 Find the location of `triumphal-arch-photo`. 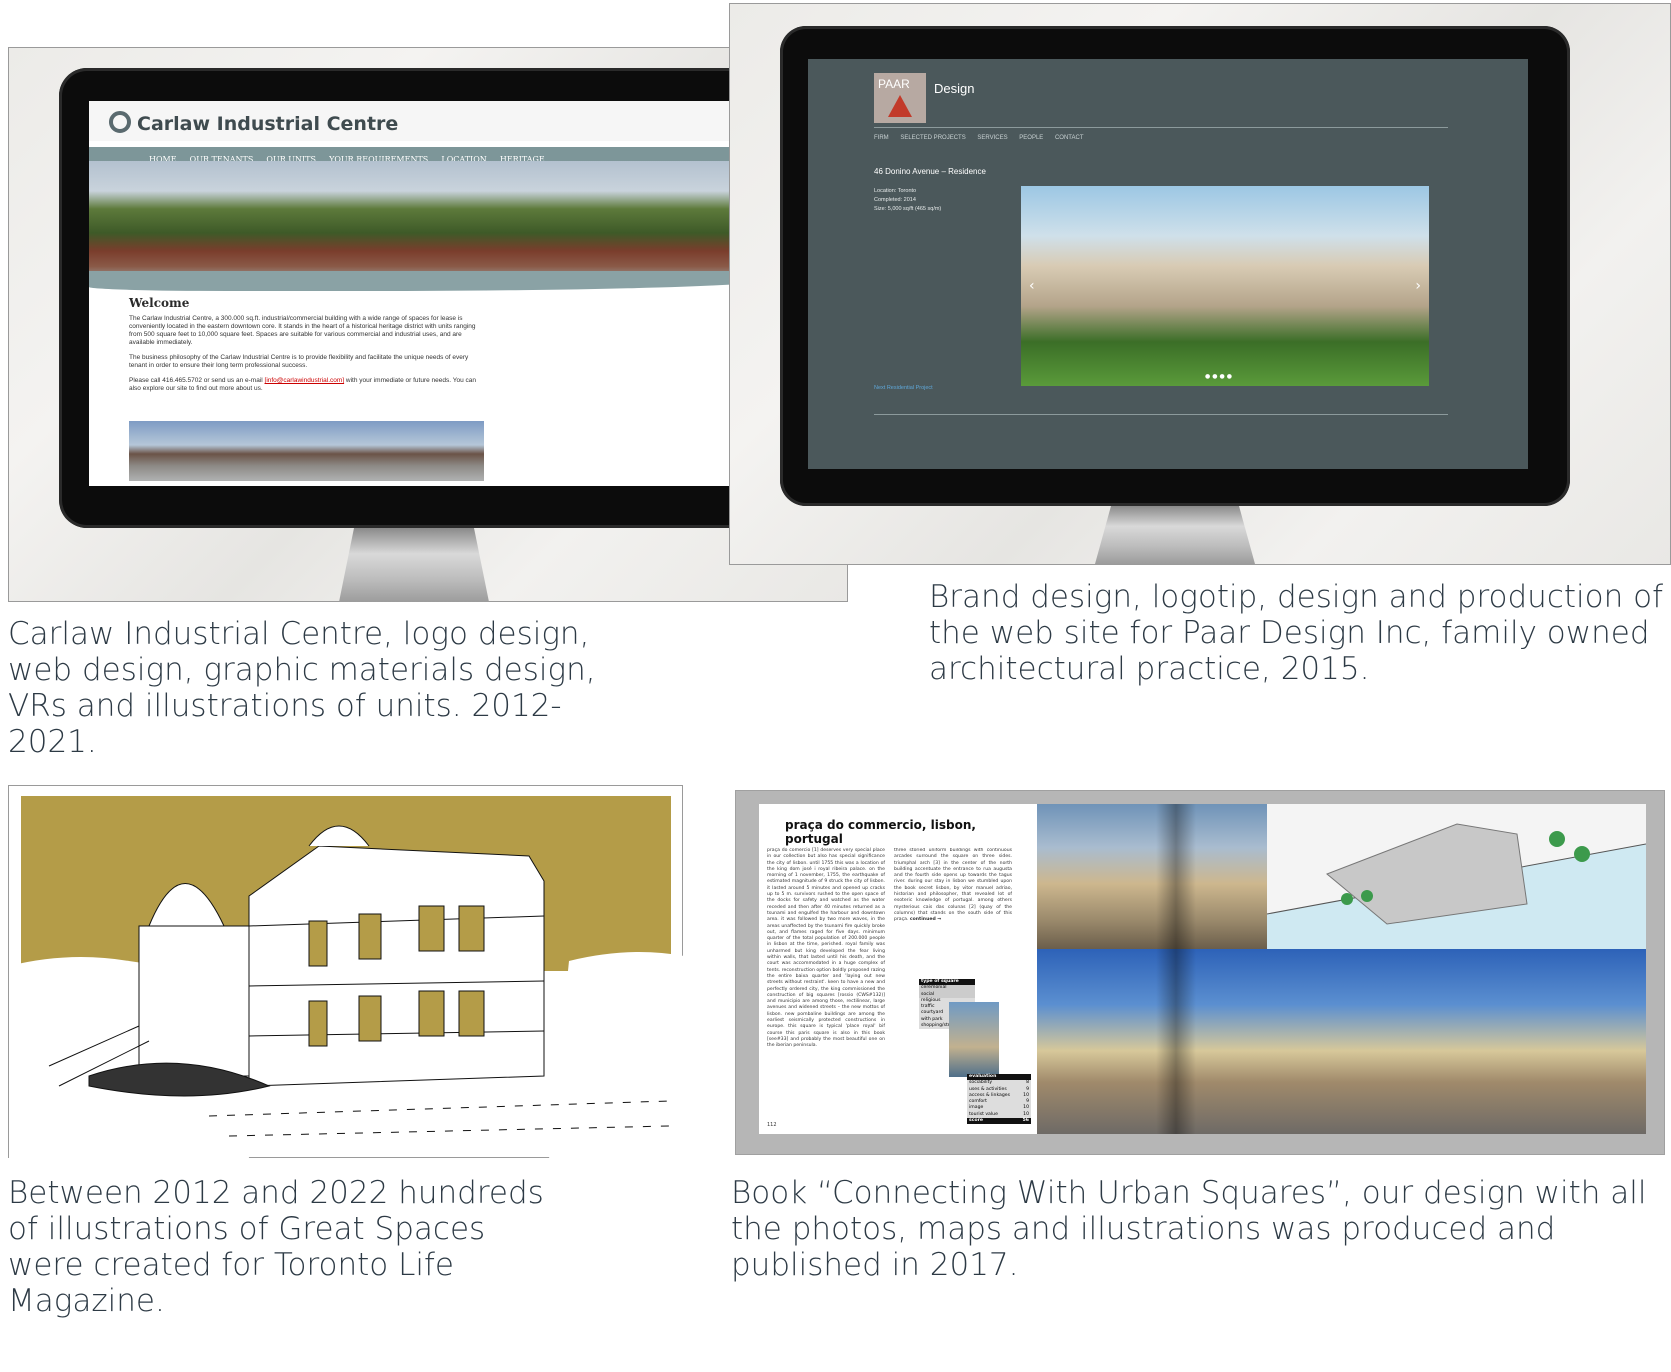

triumphal-arch-photo is located at coordinates (1152, 876).